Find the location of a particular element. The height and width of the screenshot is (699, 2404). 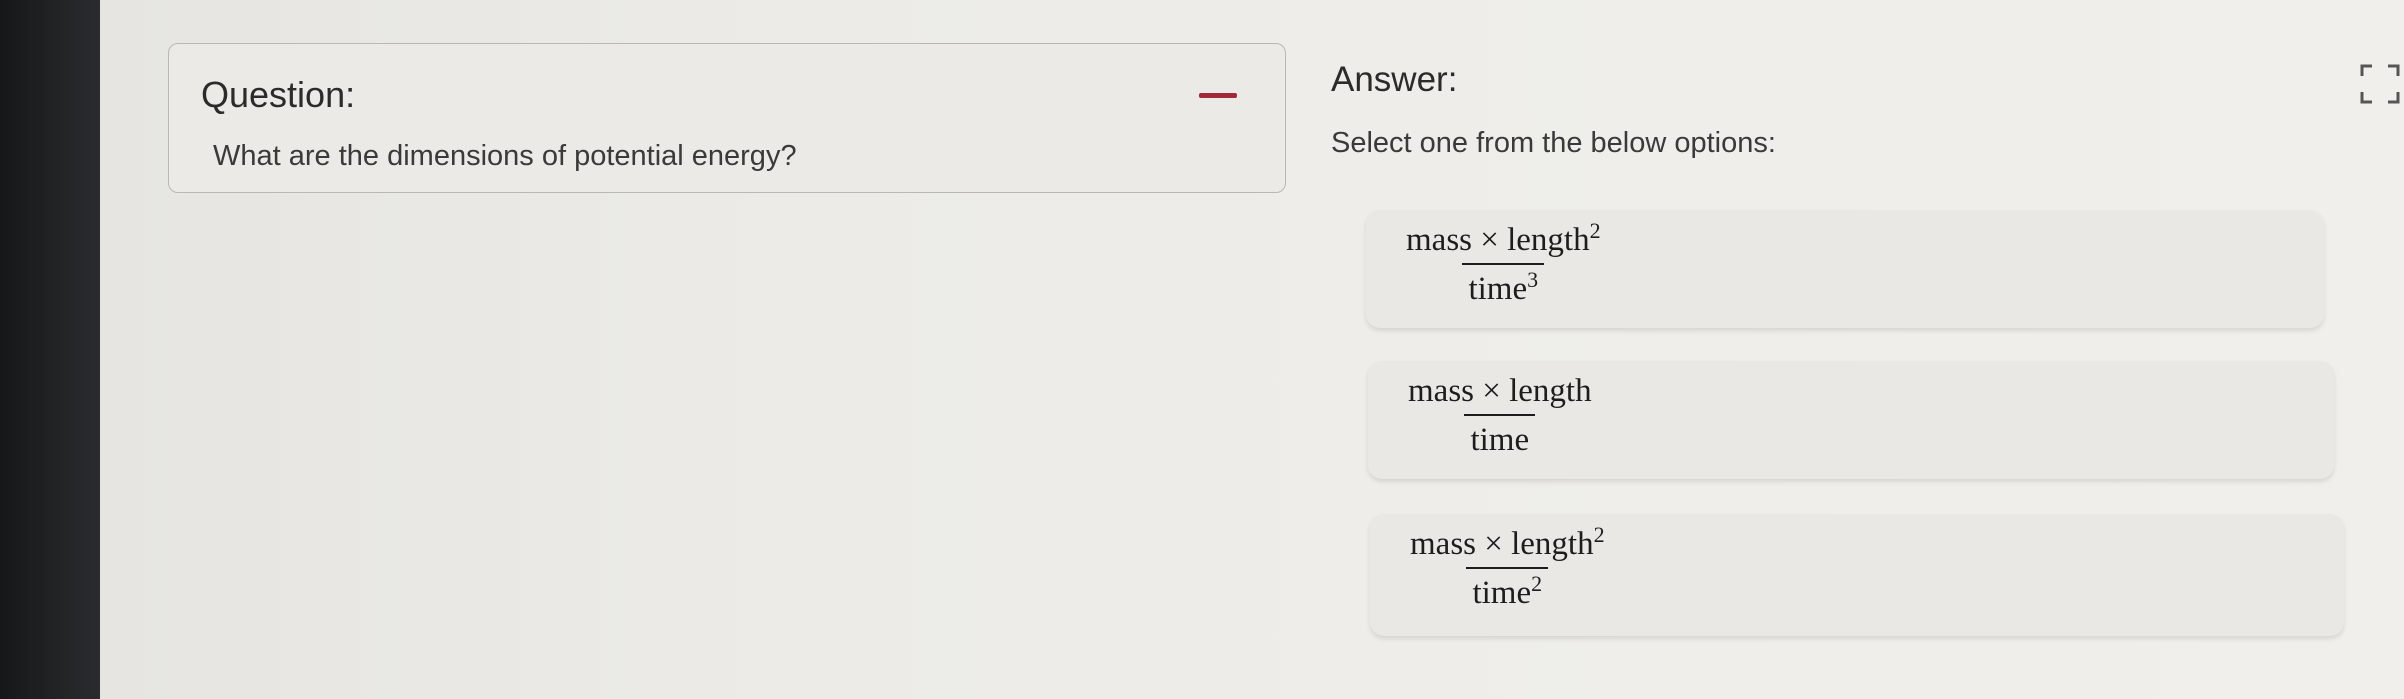

denominator-exponent: 2 is located at coordinates (1537, 583).